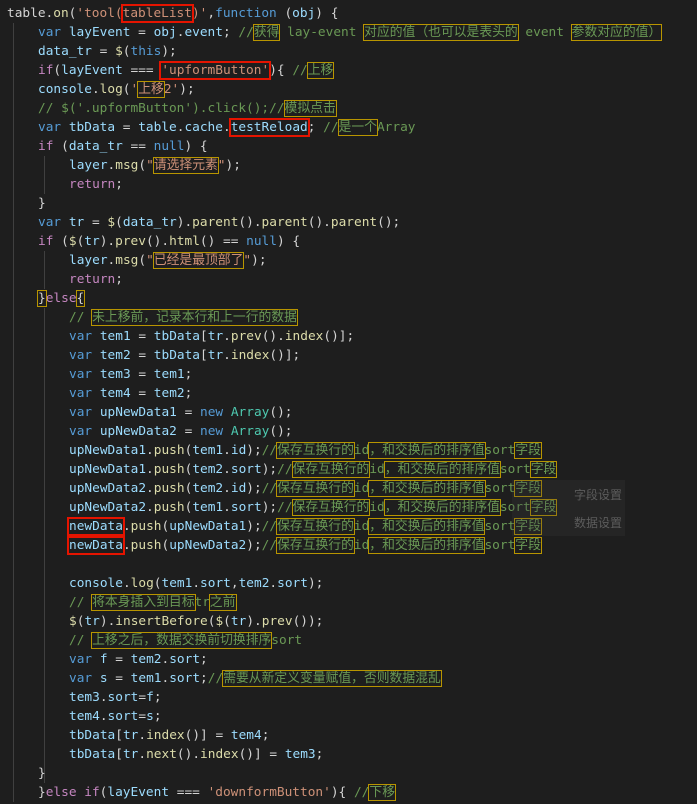 The height and width of the screenshot is (804, 697). I want to click on code-token: if, so click(46, 146).